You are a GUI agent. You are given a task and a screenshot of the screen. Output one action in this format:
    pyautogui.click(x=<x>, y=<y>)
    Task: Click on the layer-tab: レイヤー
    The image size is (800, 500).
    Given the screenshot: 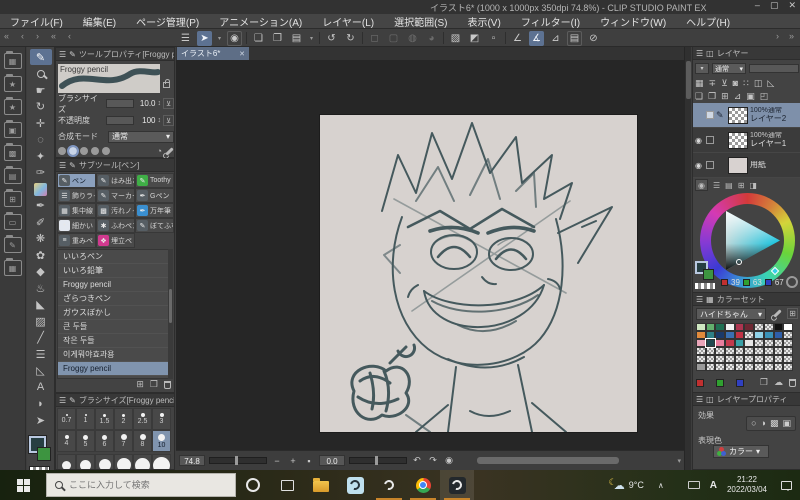 What is the action you would take?
    pyautogui.click(x=733, y=53)
    